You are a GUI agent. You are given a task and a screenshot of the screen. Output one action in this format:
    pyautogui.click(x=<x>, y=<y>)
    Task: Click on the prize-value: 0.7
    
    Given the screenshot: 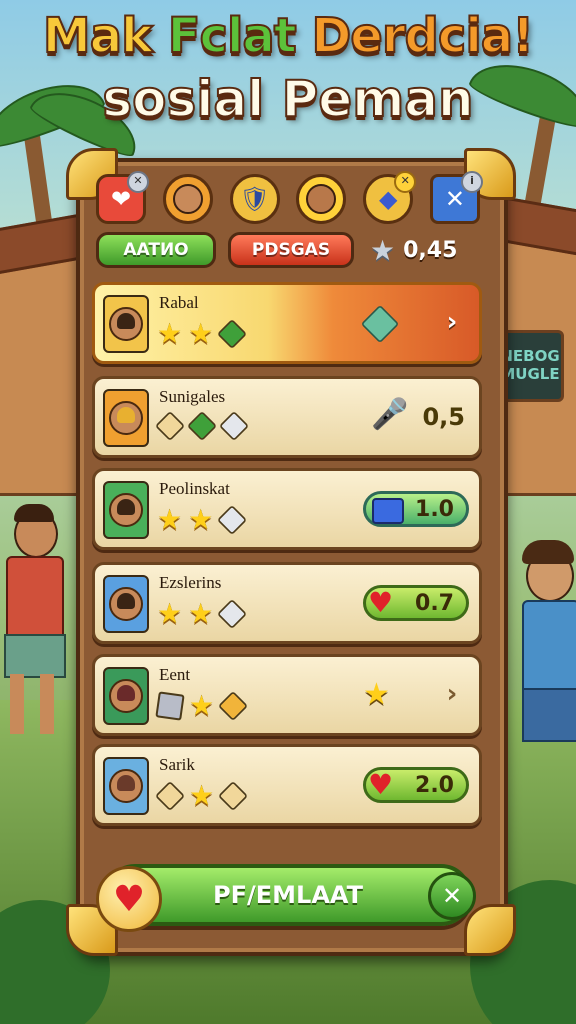 What is the action you would take?
    pyautogui.click(x=434, y=603)
    